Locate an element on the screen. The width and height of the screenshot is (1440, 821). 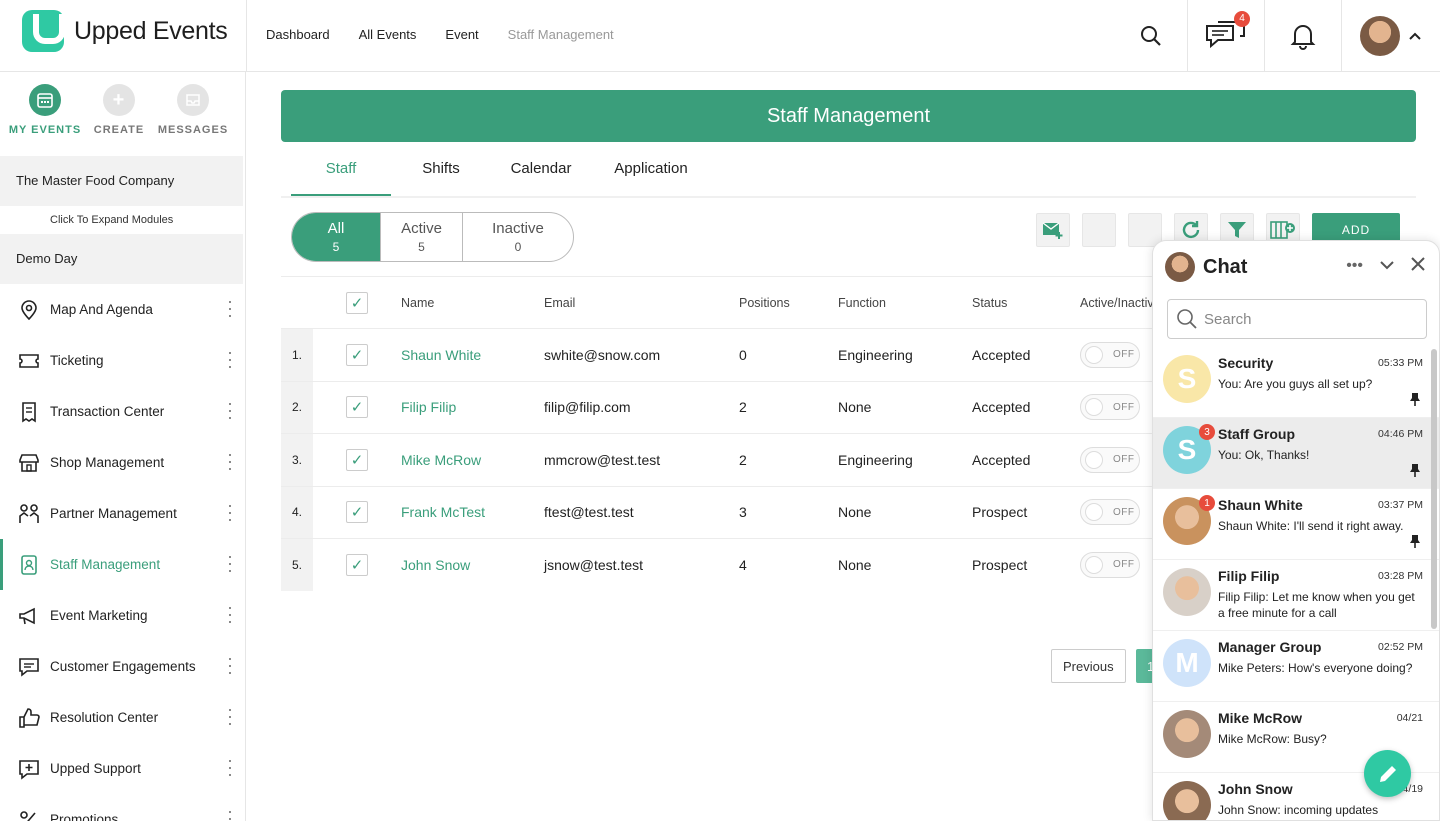
staff-name-link: Shaun White is located at coordinates (472, 355).